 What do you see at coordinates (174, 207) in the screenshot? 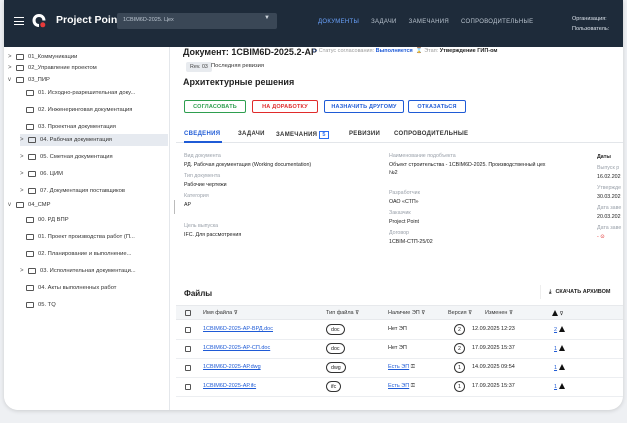
I see `splitter-handle` at bounding box center [174, 207].